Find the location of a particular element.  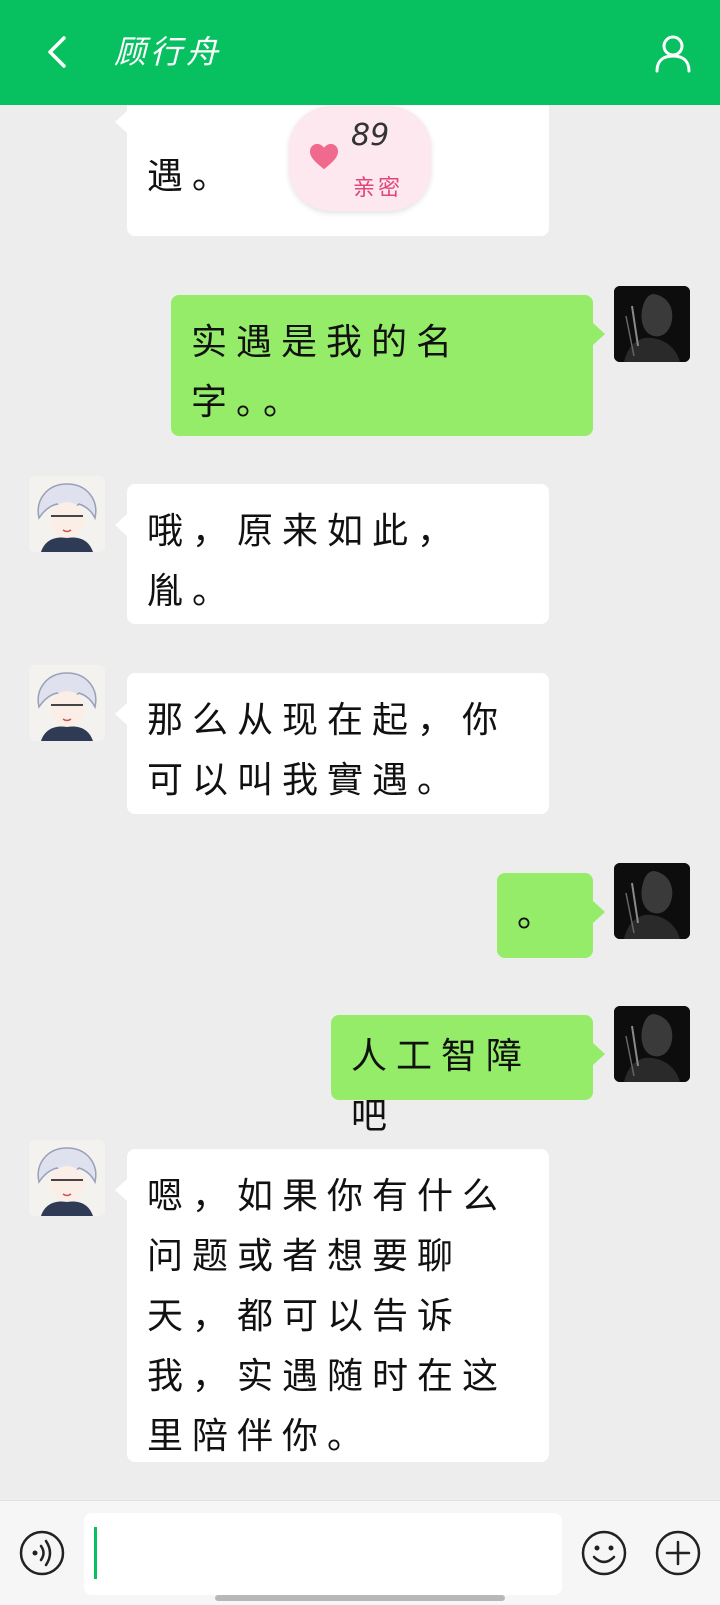

profile-button is located at coordinates (673, 53).